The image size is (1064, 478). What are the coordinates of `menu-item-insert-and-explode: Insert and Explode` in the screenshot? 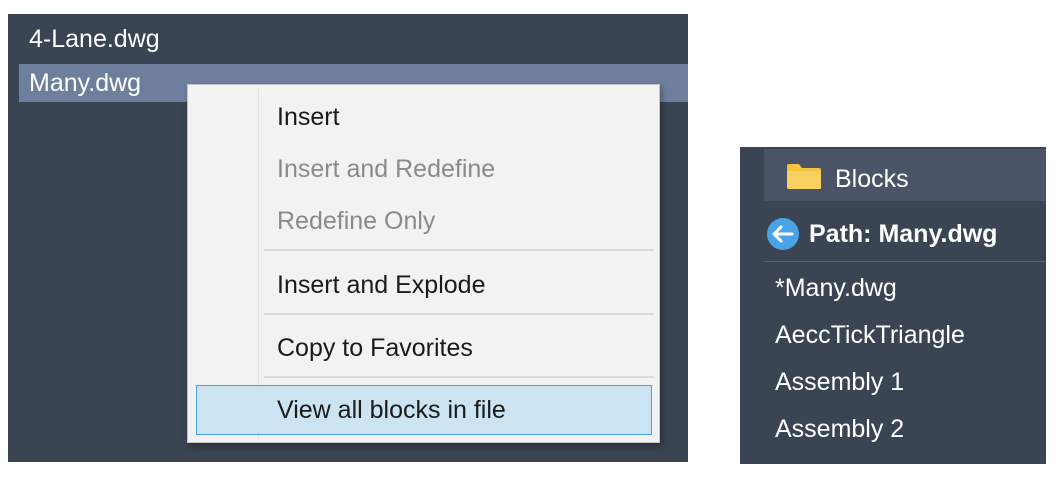 It's located at (423, 285).